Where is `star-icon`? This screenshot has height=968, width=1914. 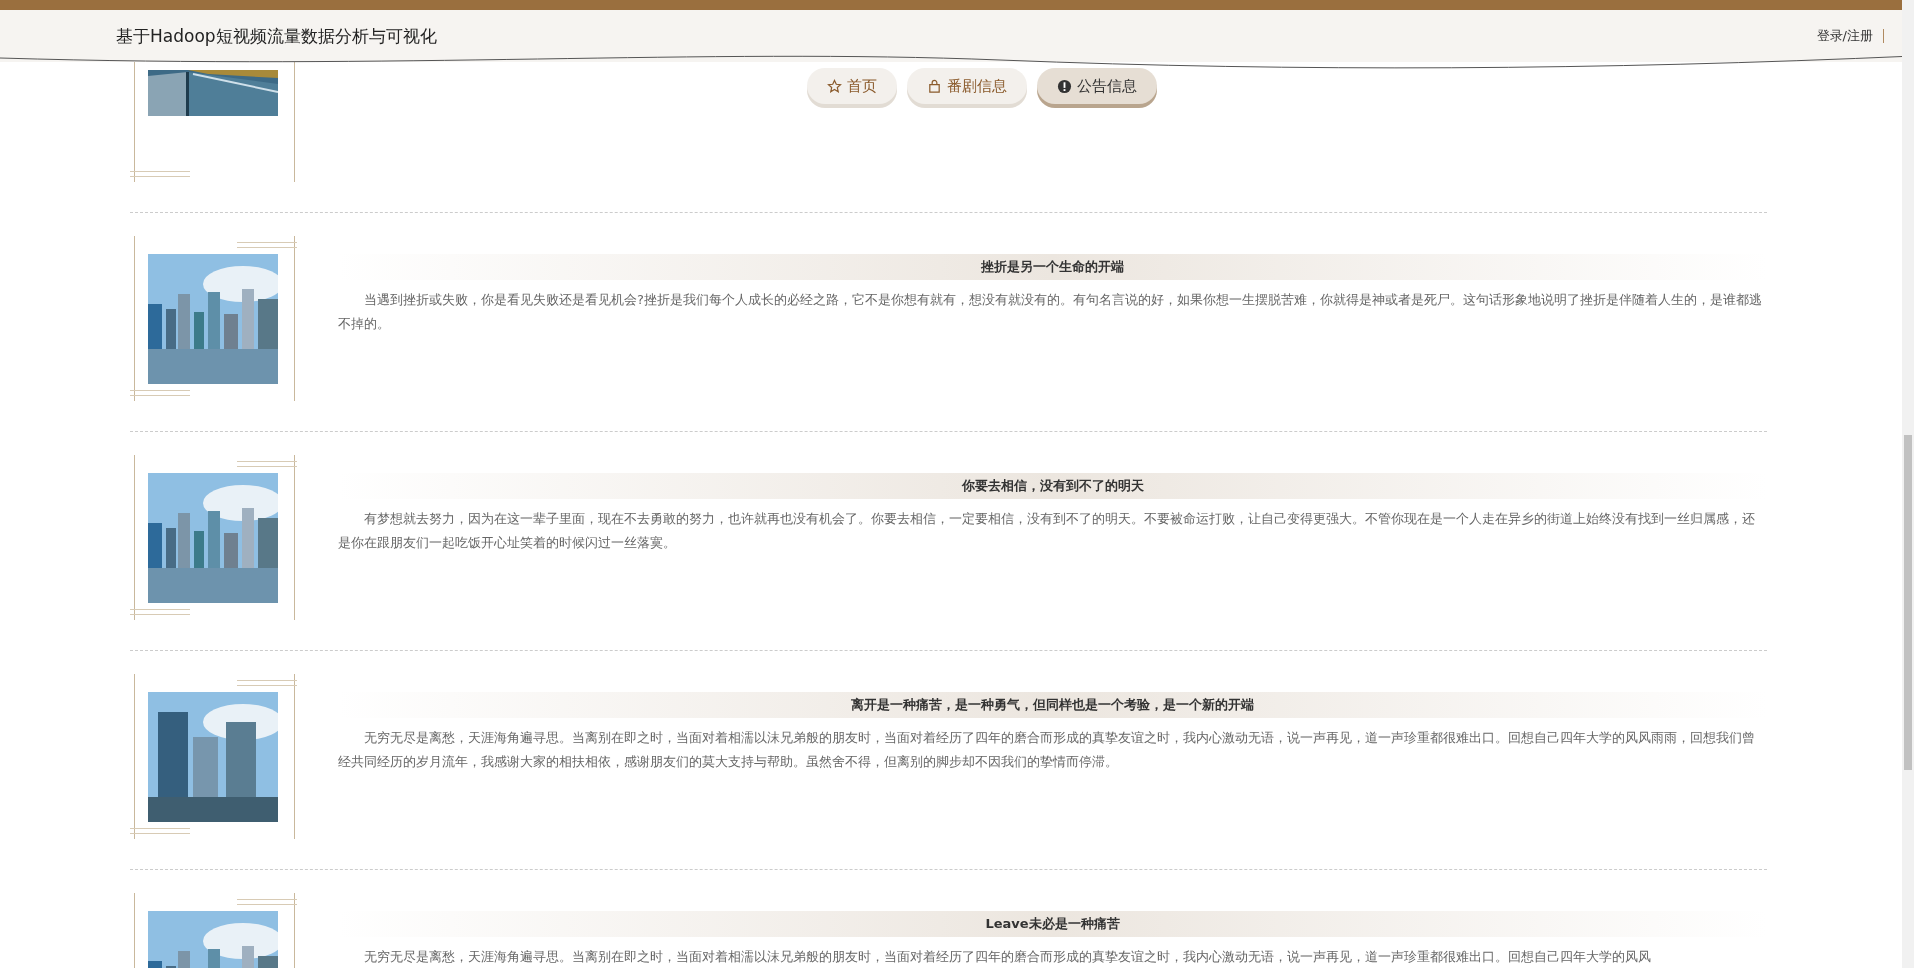
star-icon is located at coordinates (834, 86).